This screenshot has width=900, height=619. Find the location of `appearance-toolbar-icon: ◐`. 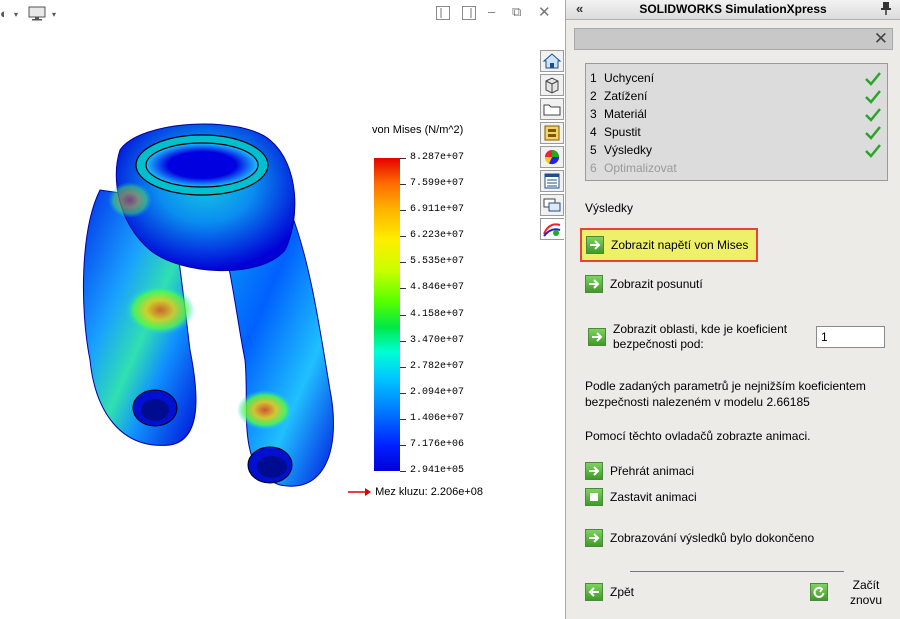

appearance-toolbar-icon: ◐ is located at coordinates (4, 13).